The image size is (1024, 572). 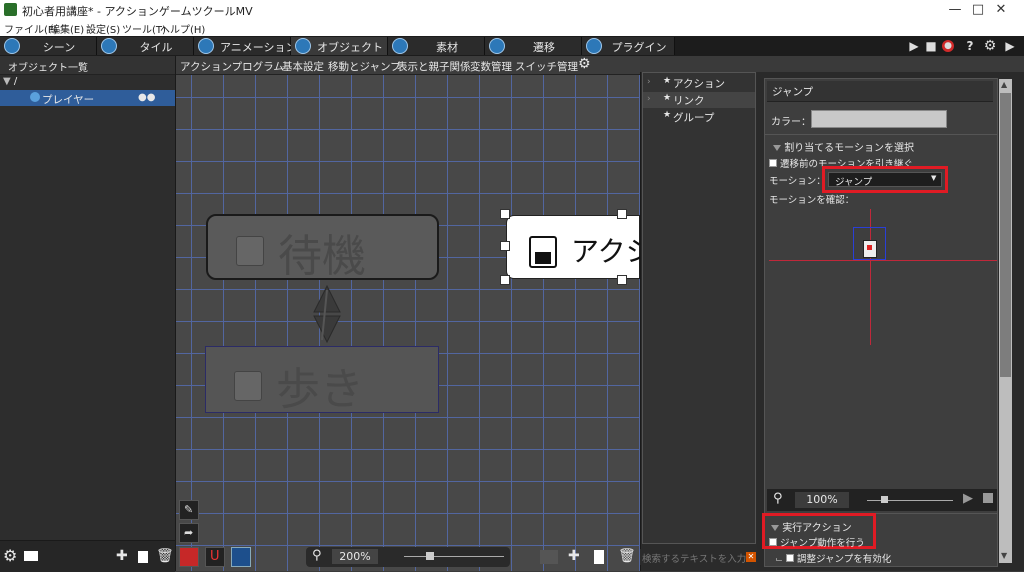 I want to click on menu-bar: ファイル(F) 編集(E) 設定(S) ツール(T) ヘルプ(H), so click(x=512, y=28).